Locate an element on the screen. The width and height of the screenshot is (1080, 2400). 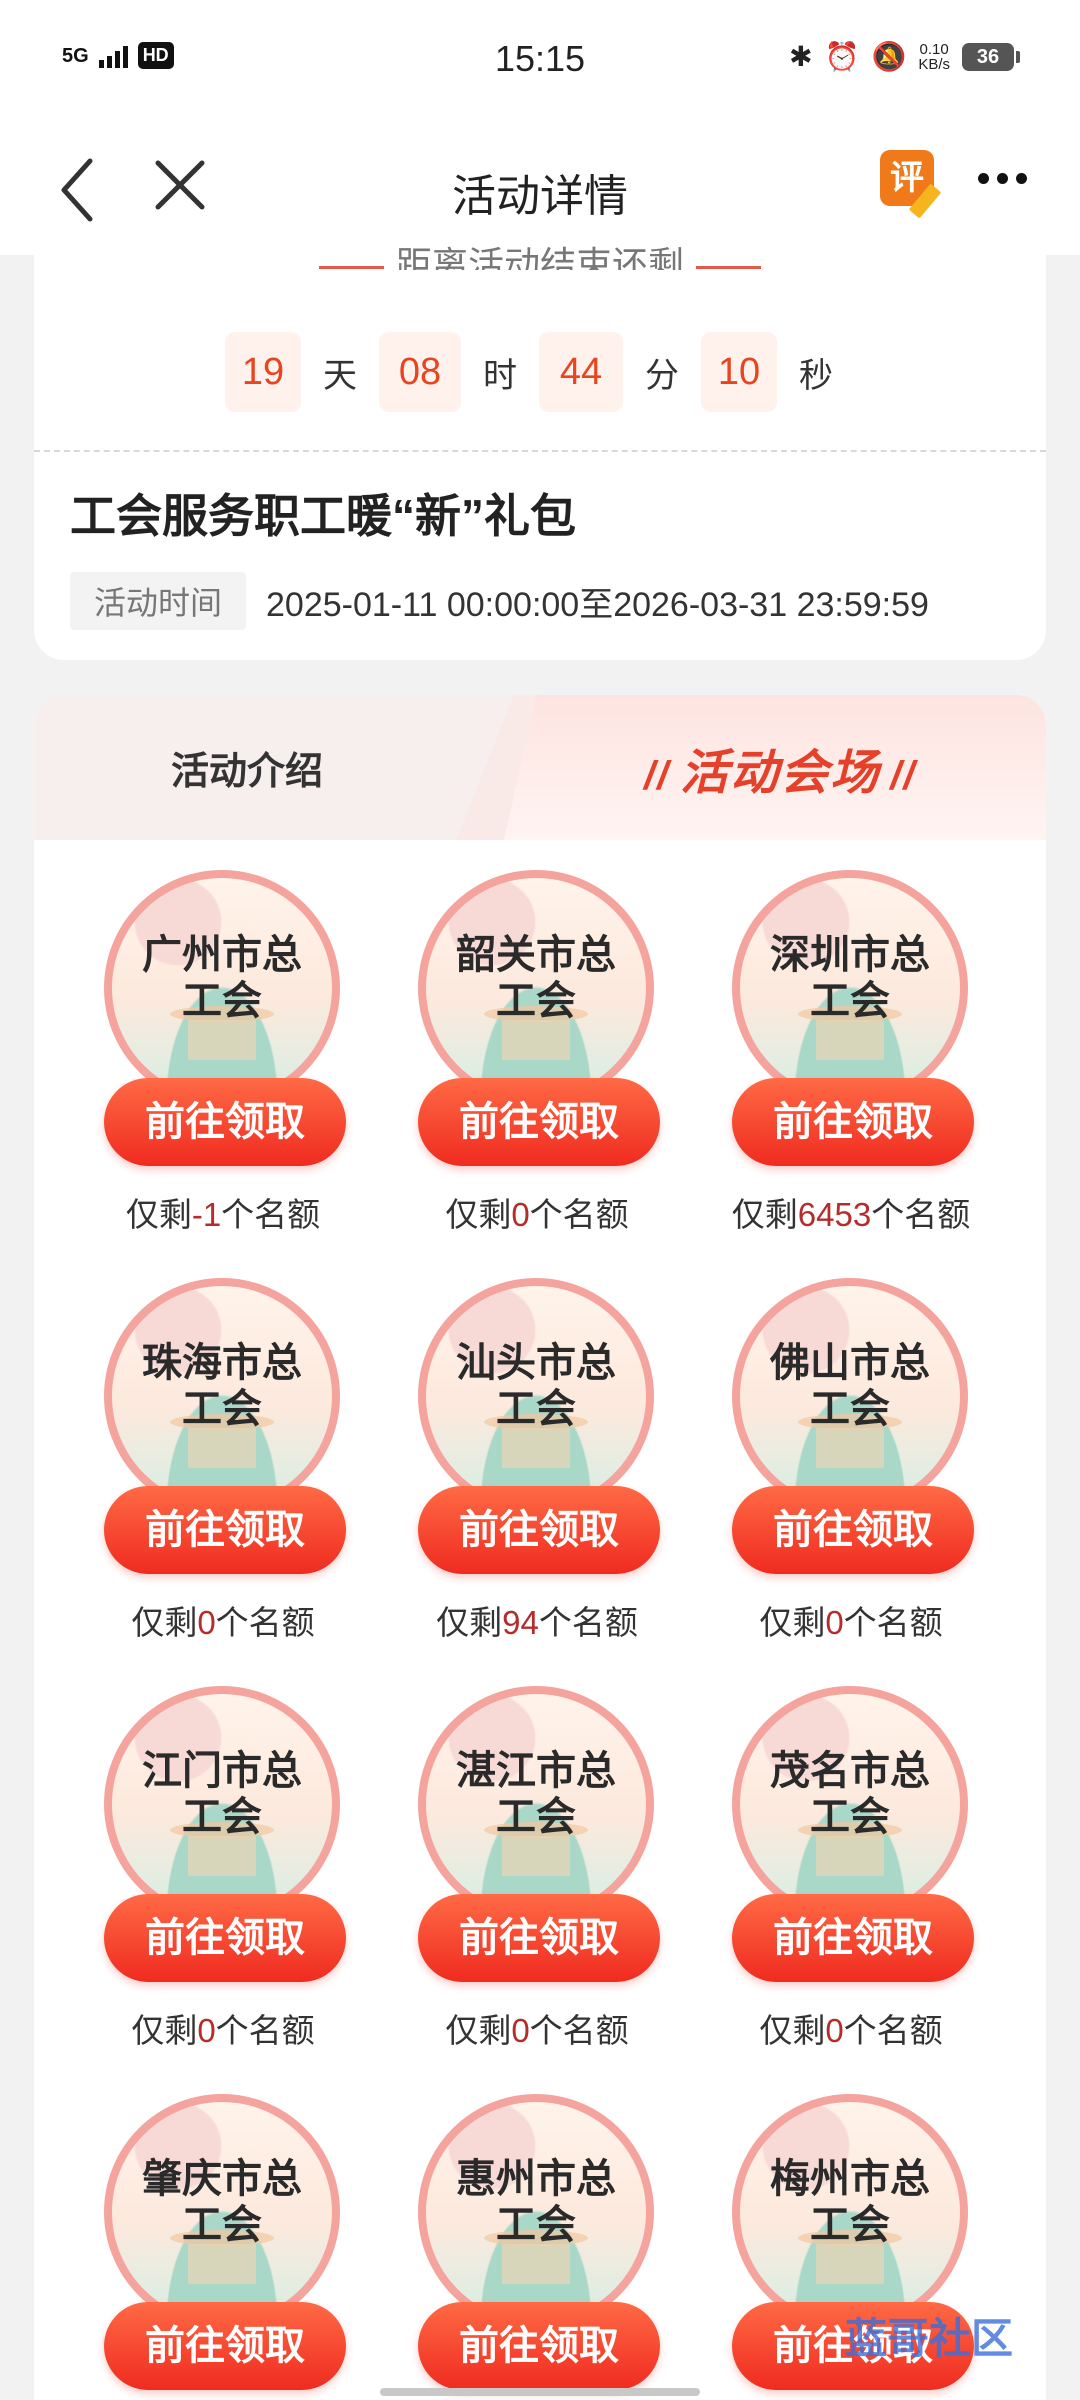
activity-time-label: 活动时间 is located at coordinates (158, 601).